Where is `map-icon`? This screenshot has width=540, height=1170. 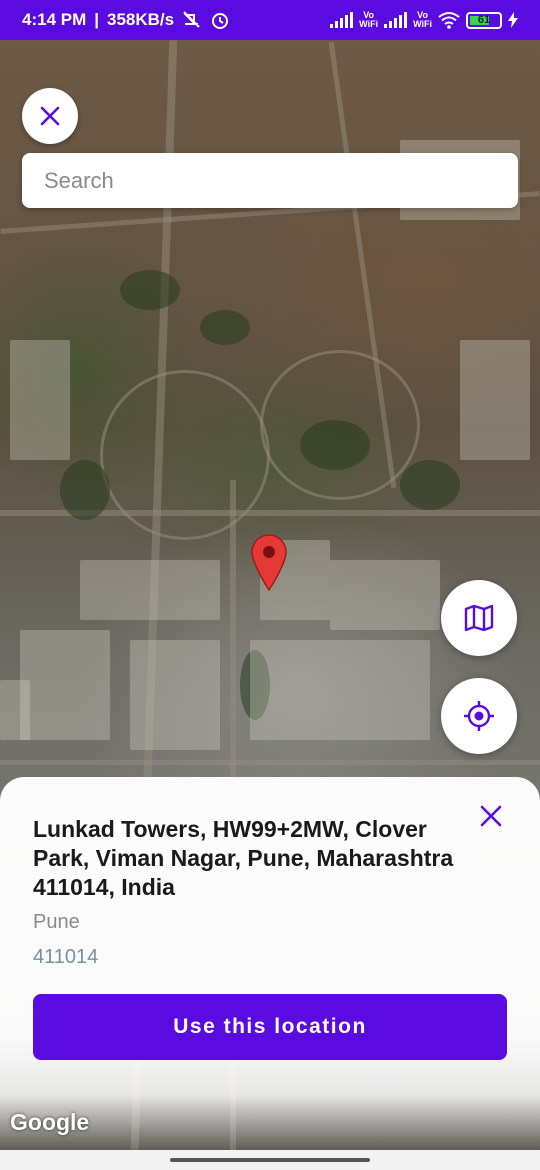 map-icon is located at coordinates (479, 618).